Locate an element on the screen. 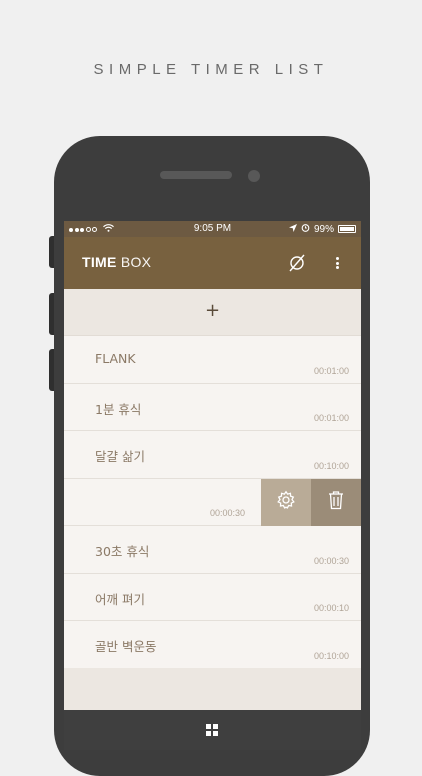  alarm-icon is located at coordinates (305, 229).